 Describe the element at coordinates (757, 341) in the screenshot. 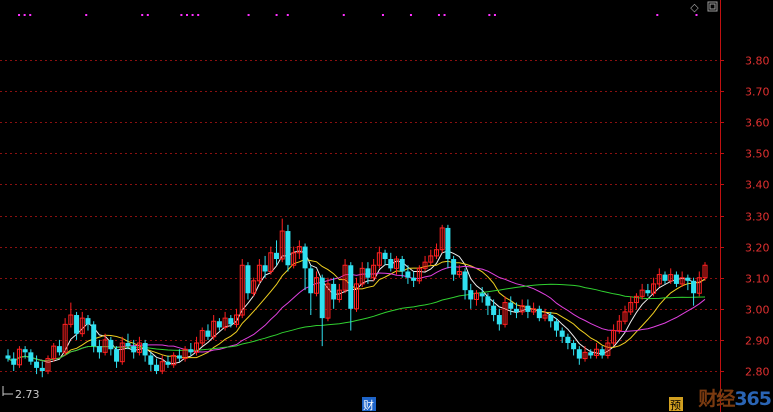

I see `price-tick-label: 2.90` at that location.